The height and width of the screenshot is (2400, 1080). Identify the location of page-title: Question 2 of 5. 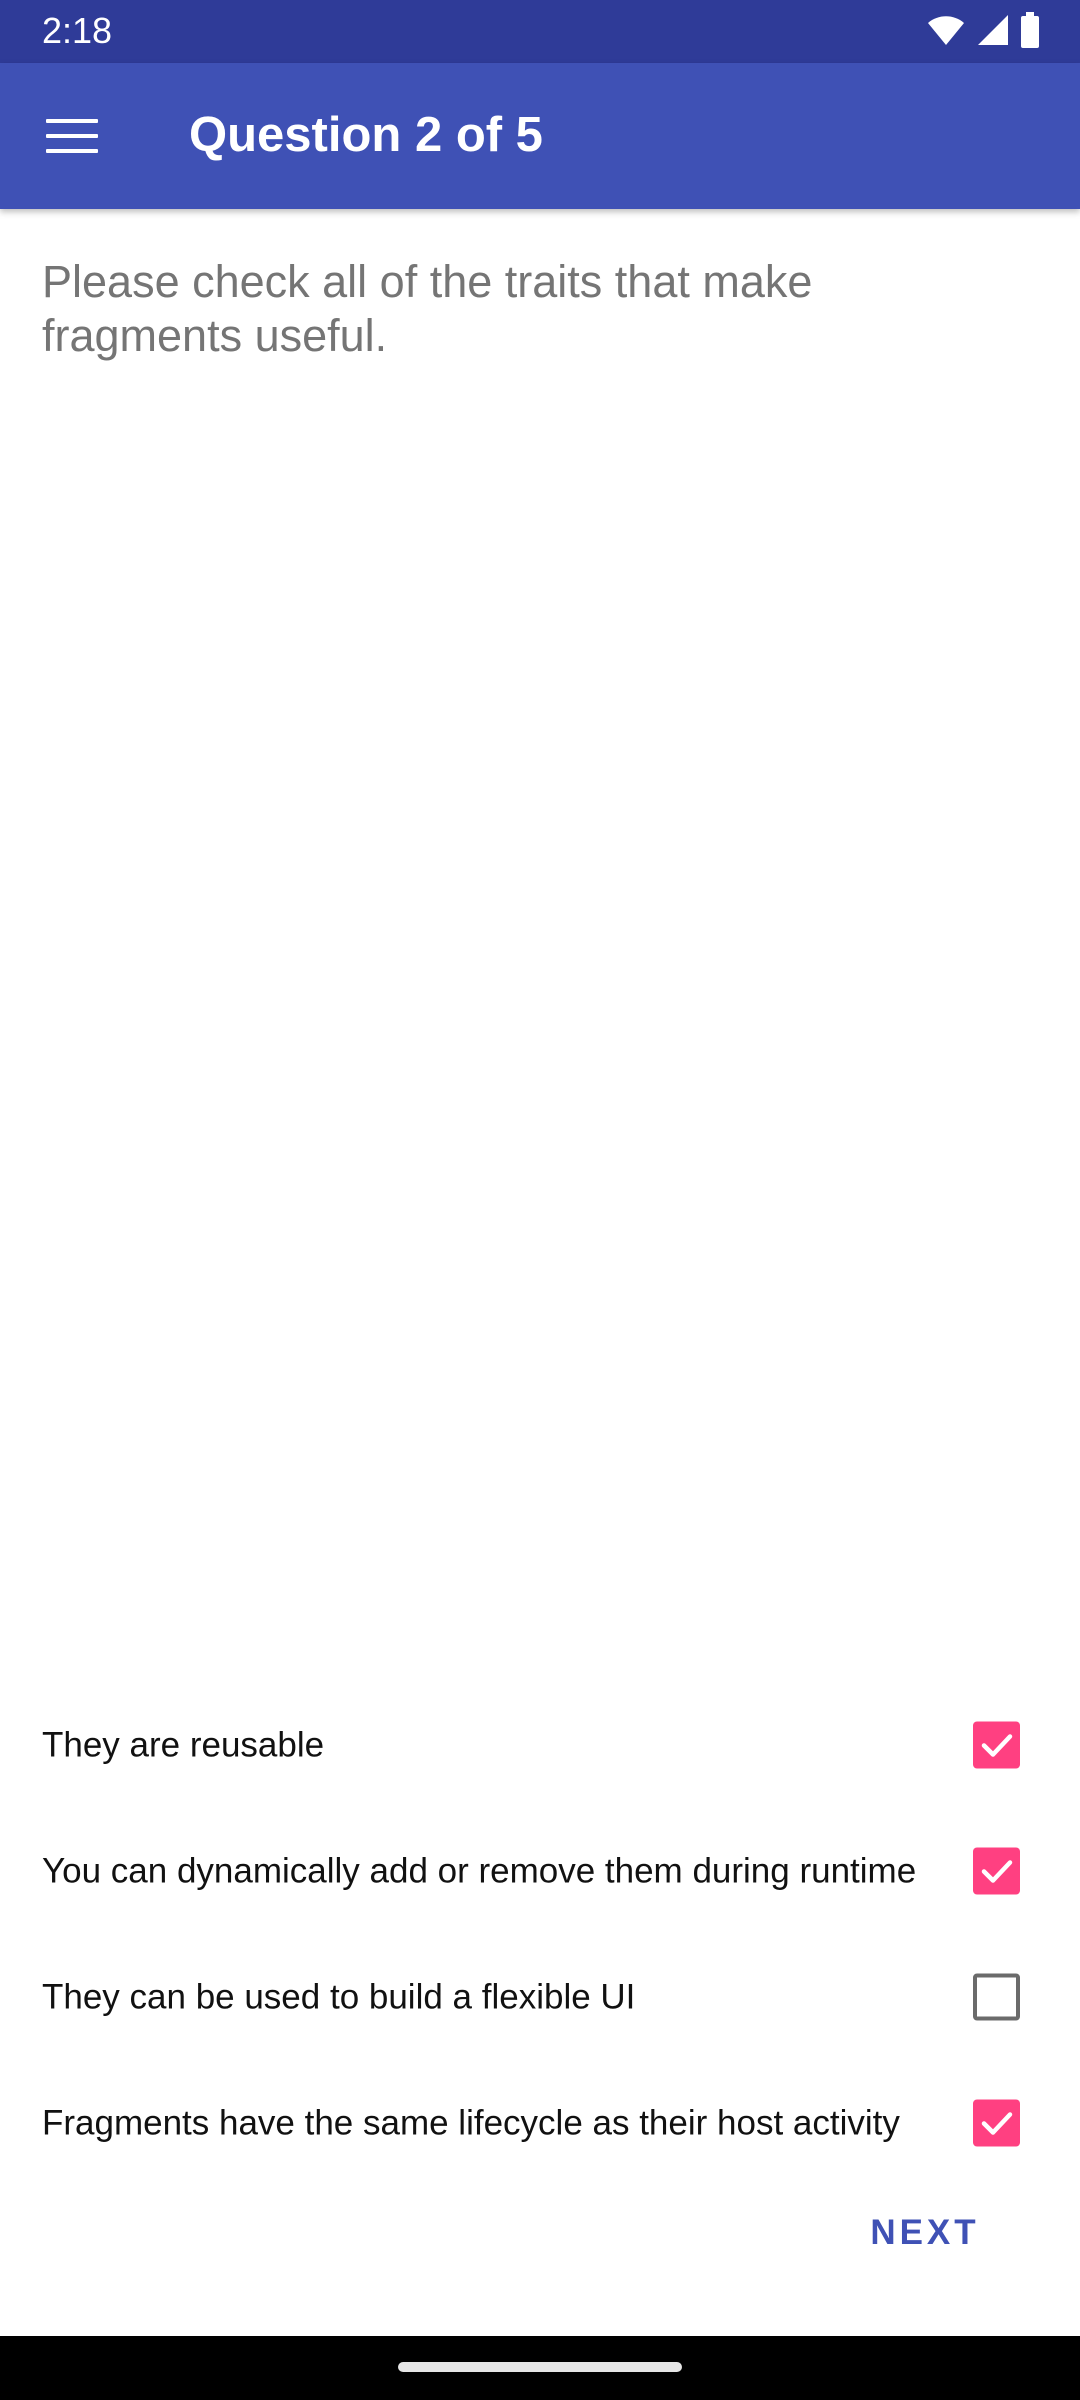
(366, 135).